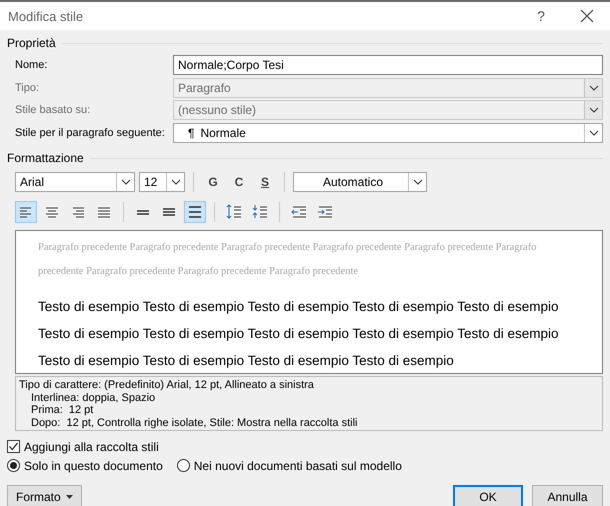 The image size is (610, 506). I want to click on checkbox-label: Aggiungi alla raccolta stili, so click(91, 447).